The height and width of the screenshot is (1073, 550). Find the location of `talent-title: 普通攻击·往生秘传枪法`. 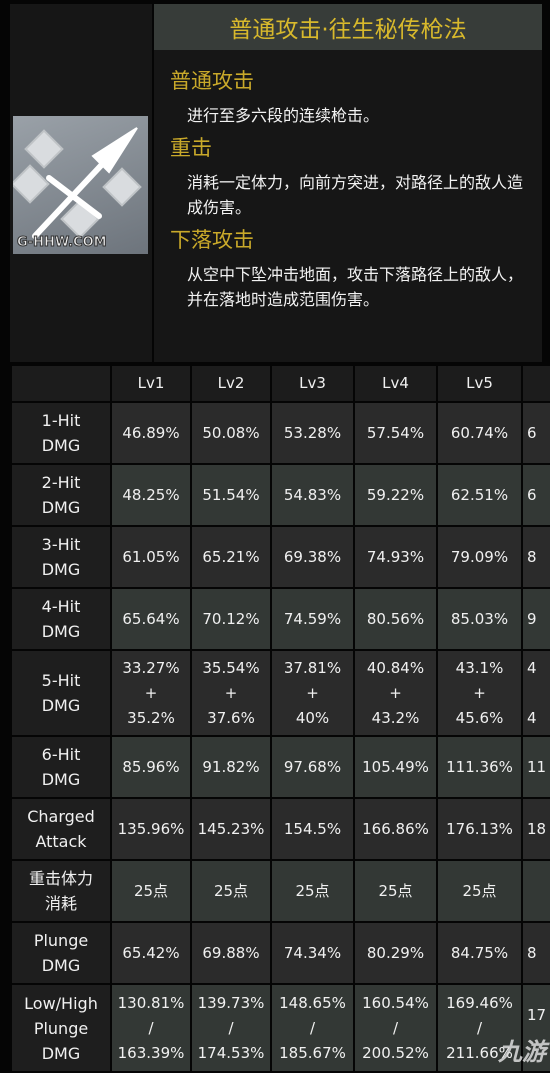

talent-title: 普通攻击·往生秘传枪法 is located at coordinates (348, 27).